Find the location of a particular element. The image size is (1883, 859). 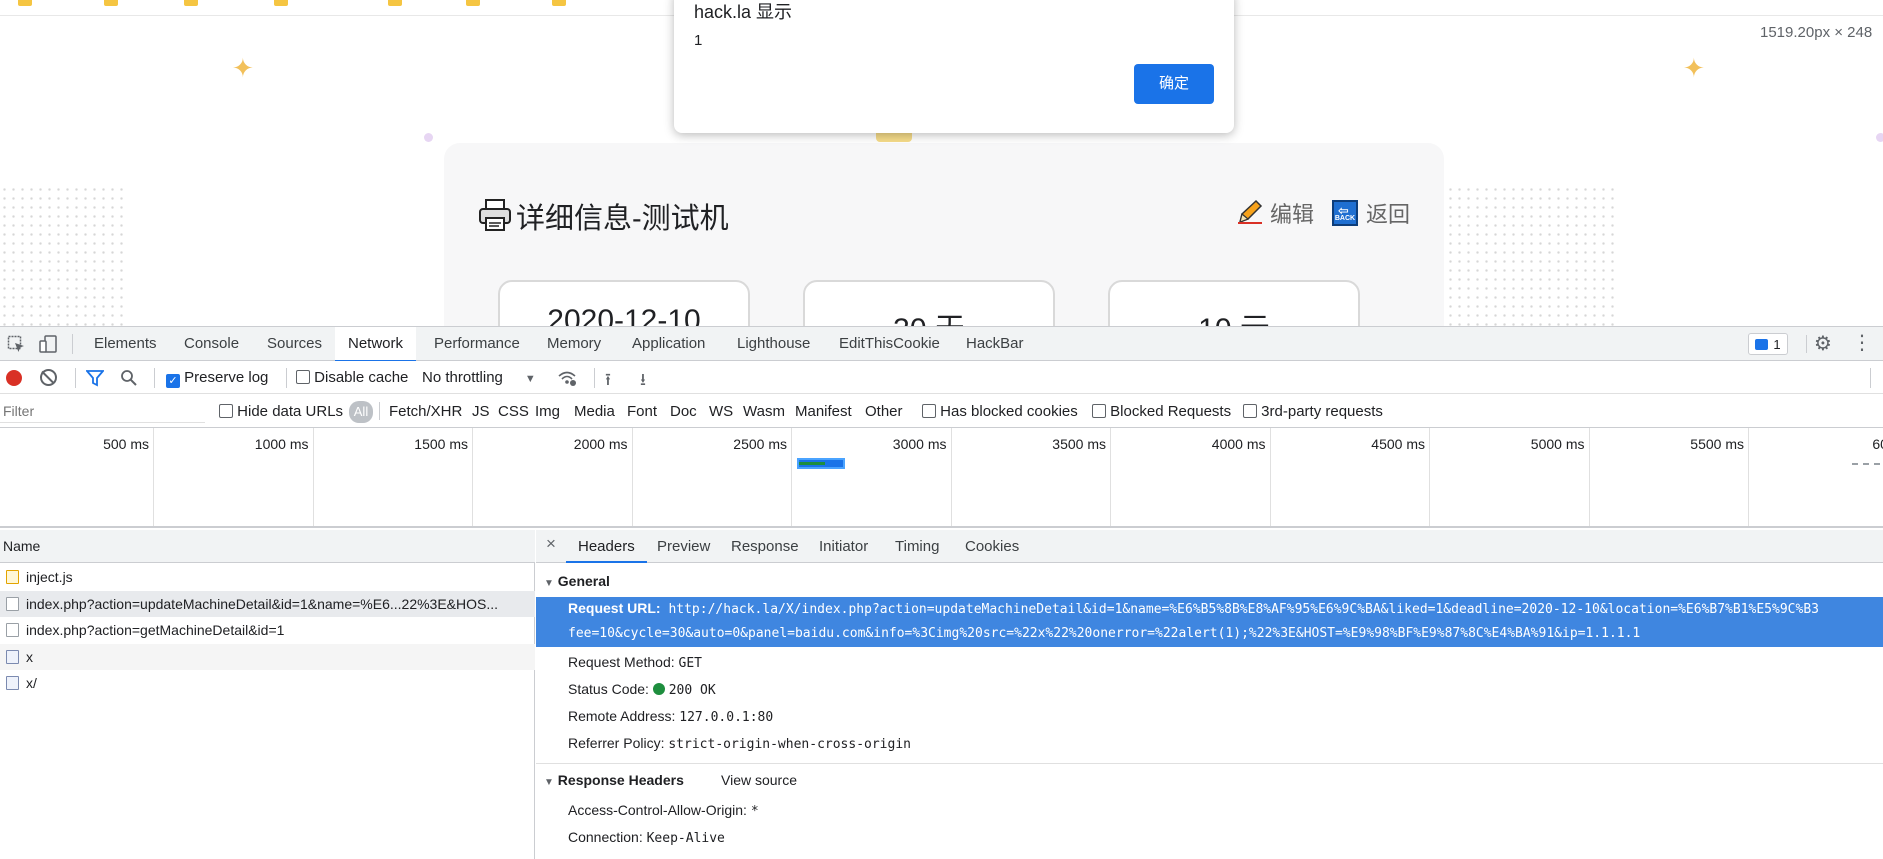

device-toolbar-icon is located at coordinates (48, 344).